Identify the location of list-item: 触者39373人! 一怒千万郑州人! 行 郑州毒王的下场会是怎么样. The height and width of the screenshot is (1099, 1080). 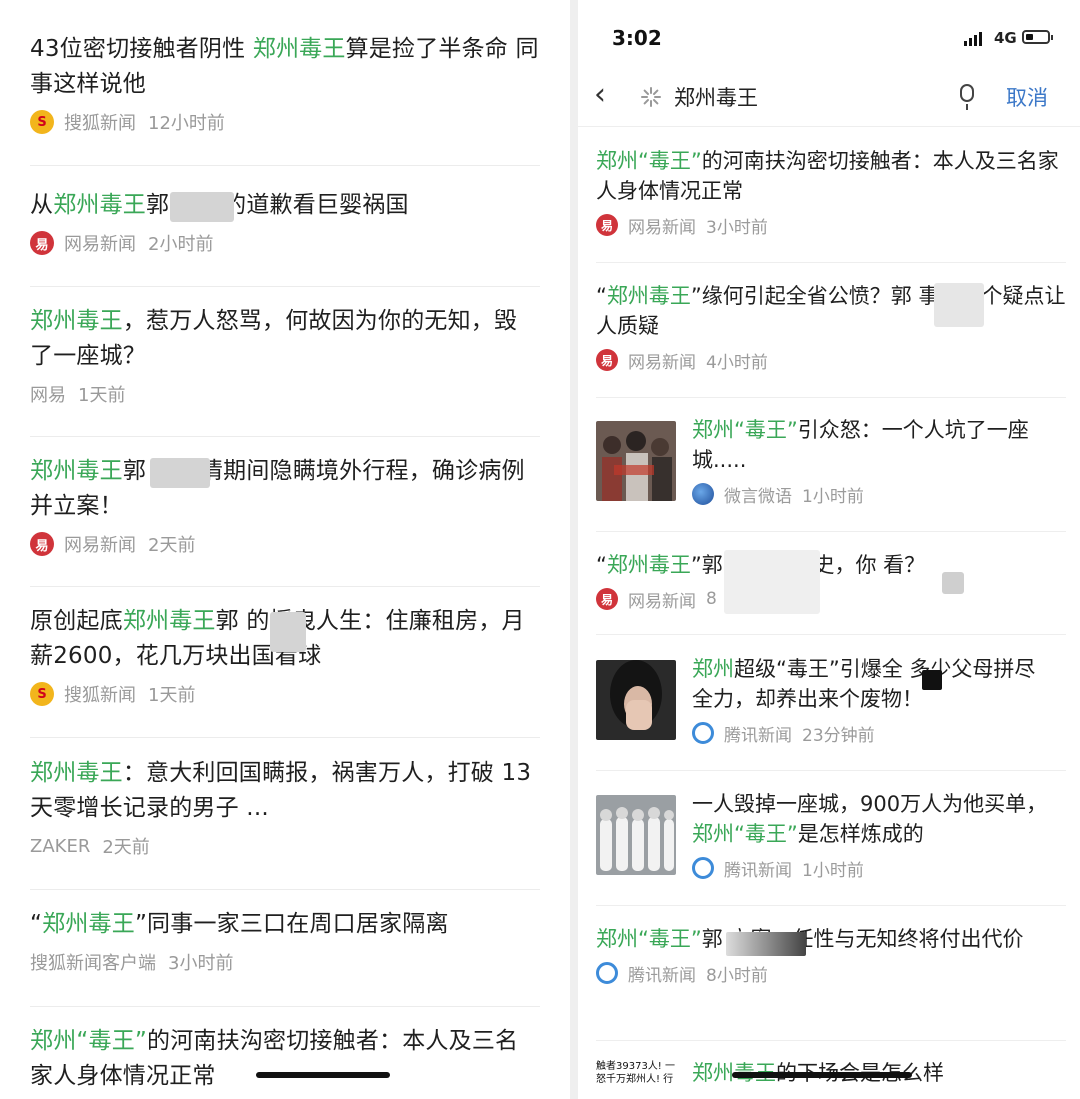
(831, 1078).